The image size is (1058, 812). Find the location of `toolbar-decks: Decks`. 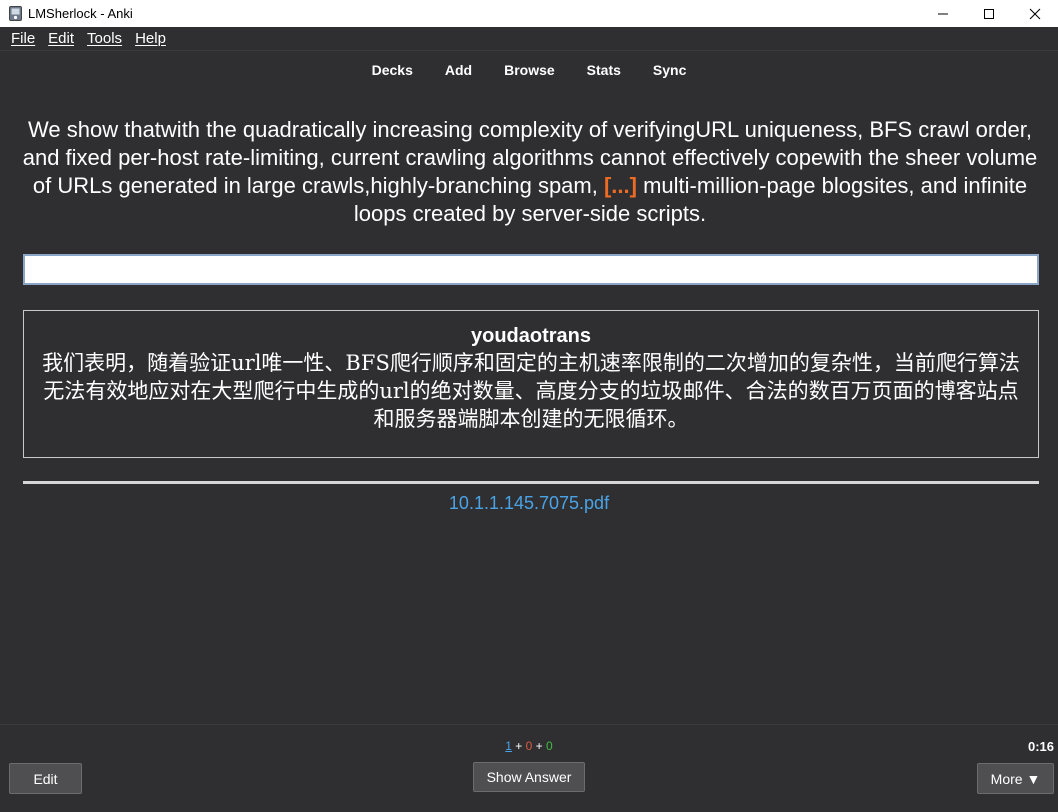

toolbar-decks: Decks is located at coordinates (392, 70).